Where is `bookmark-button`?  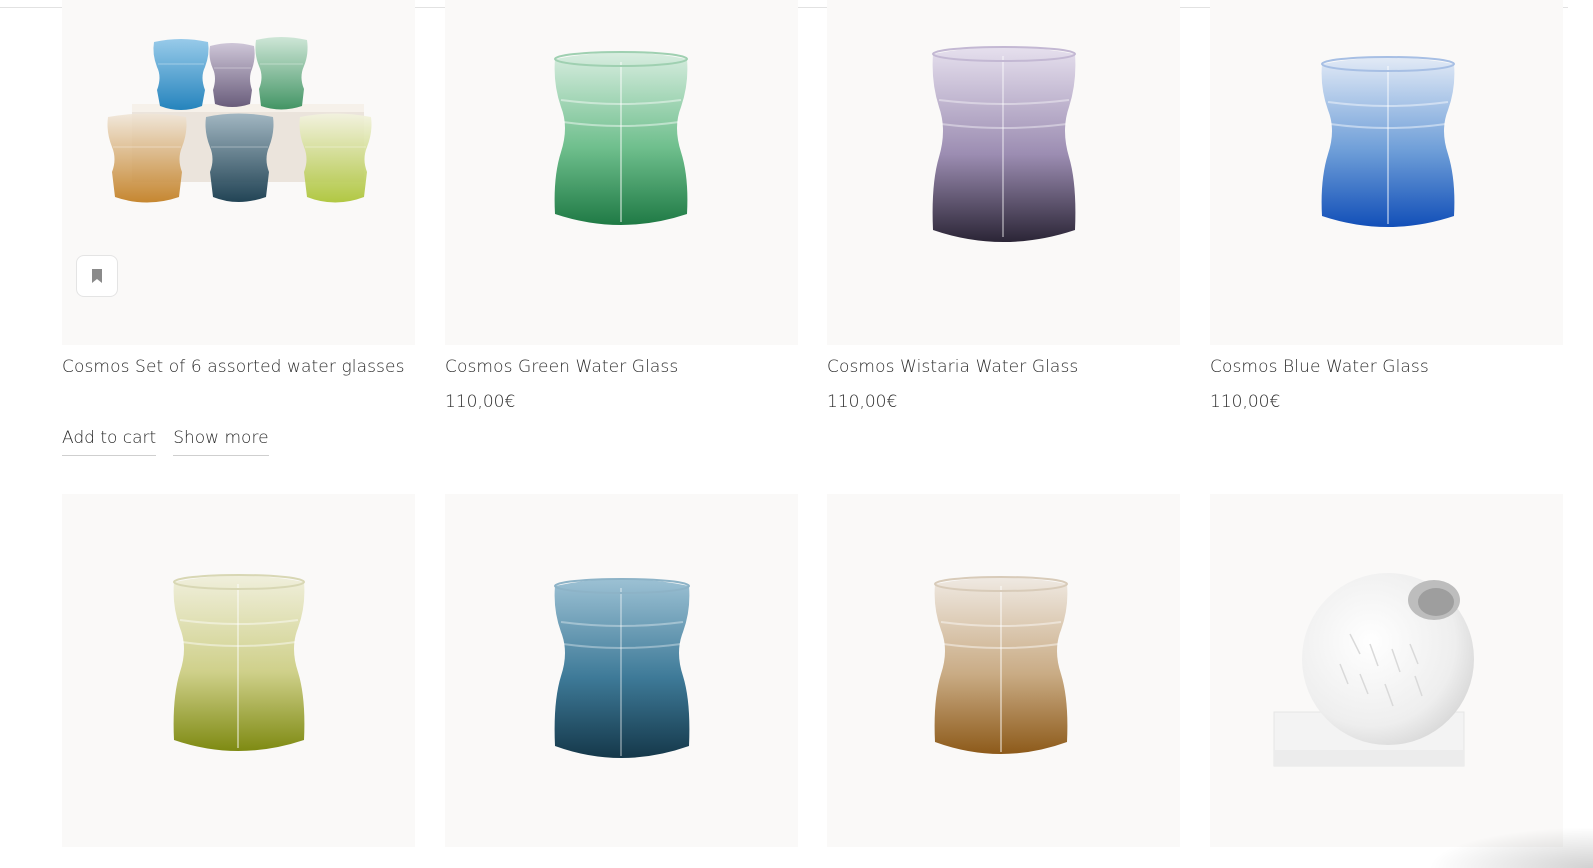 bookmark-button is located at coordinates (97, 276).